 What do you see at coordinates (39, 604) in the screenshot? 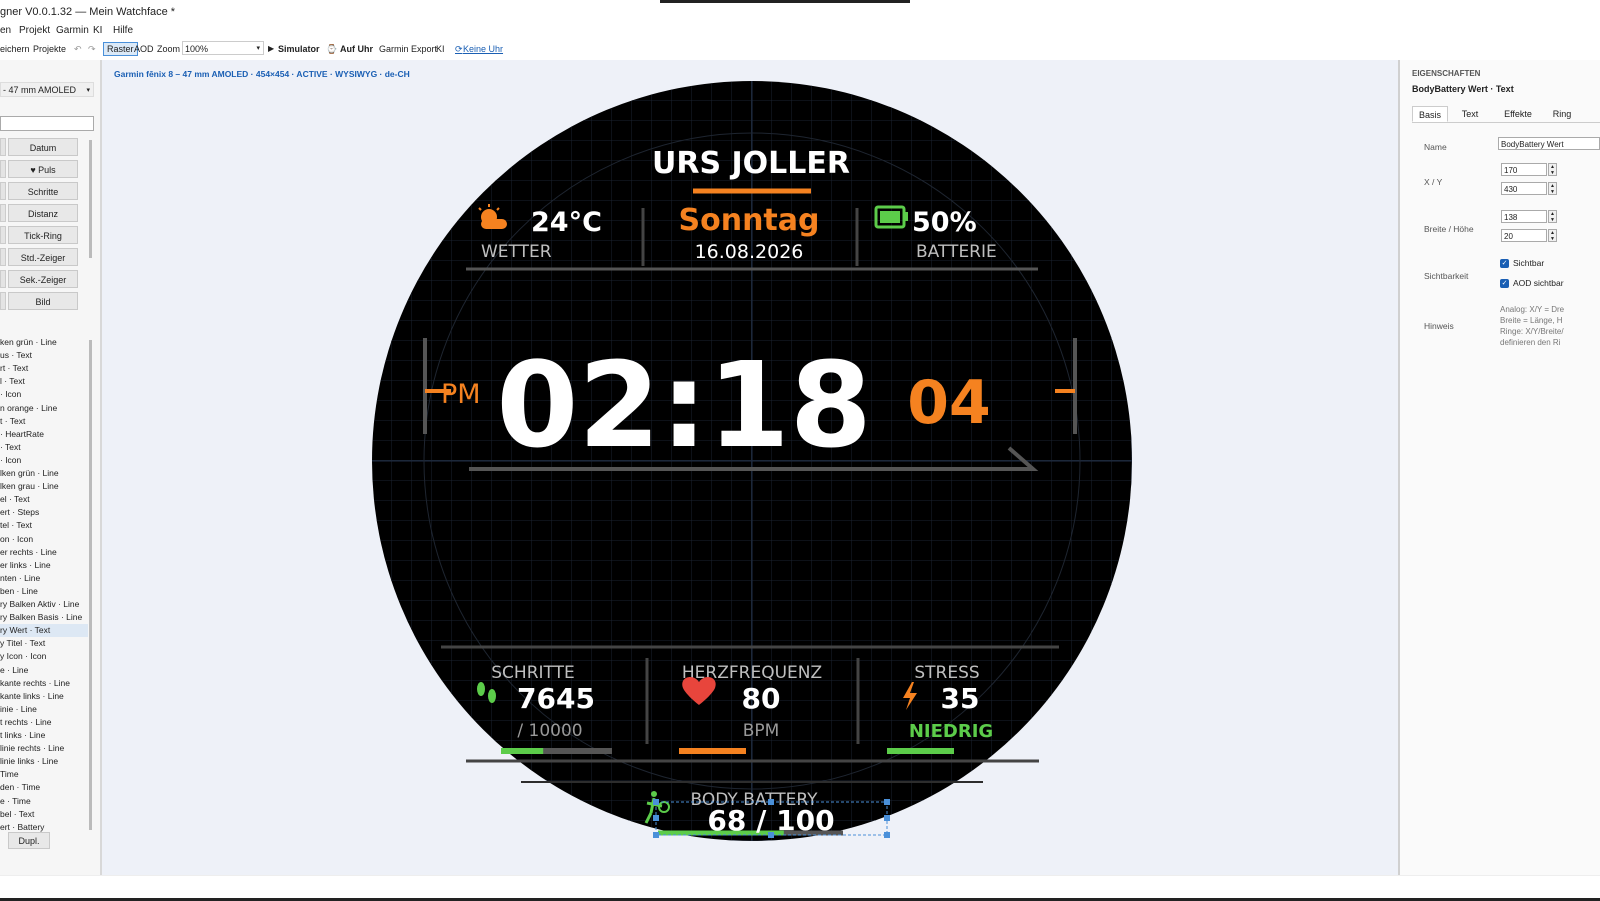
I see `layer-item: ry Balken Aktiv · Line` at bounding box center [39, 604].